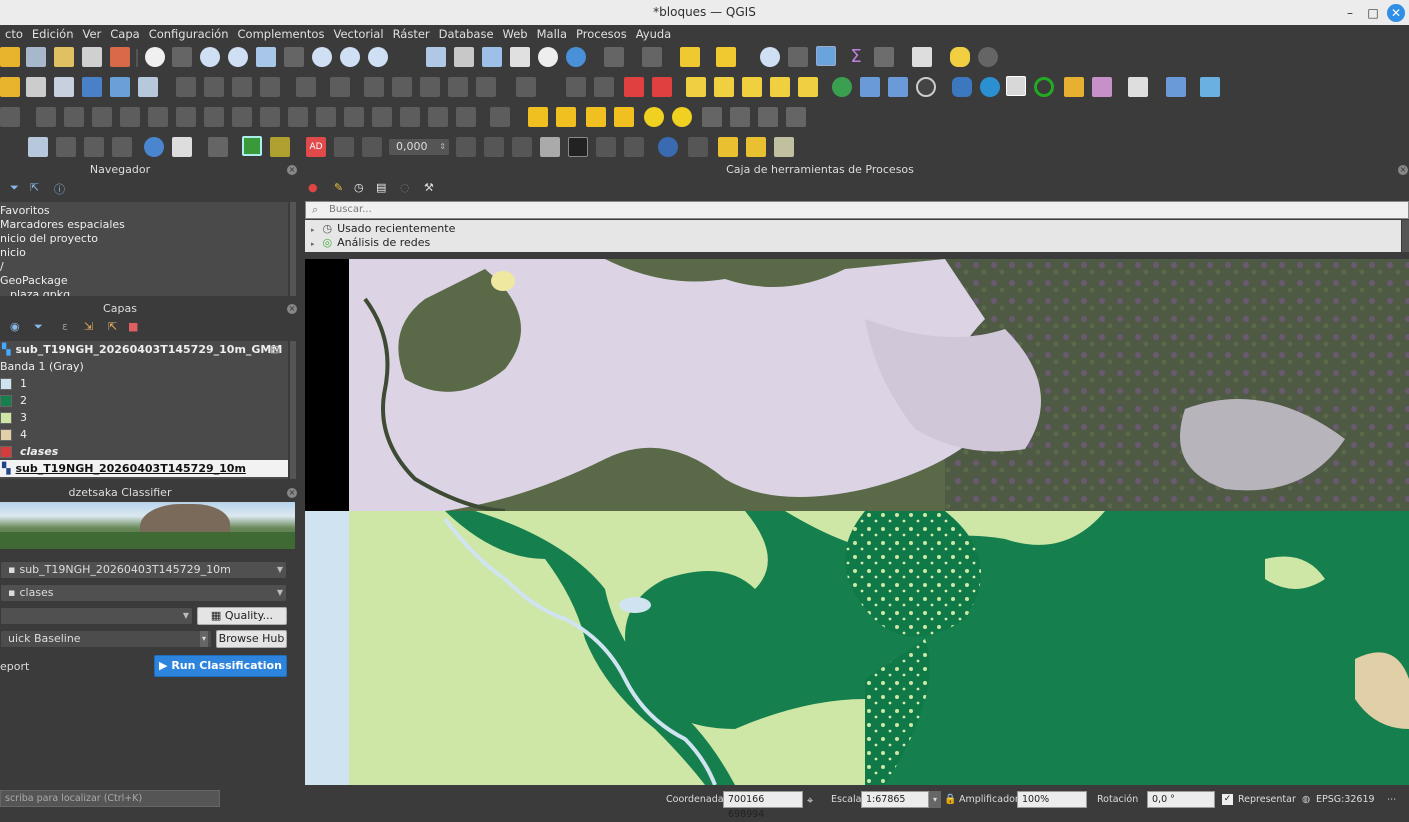 The image size is (1409, 822). Describe the element at coordinates (294, 57) in the screenshot. I see `zoom-selection-icon` at that location.